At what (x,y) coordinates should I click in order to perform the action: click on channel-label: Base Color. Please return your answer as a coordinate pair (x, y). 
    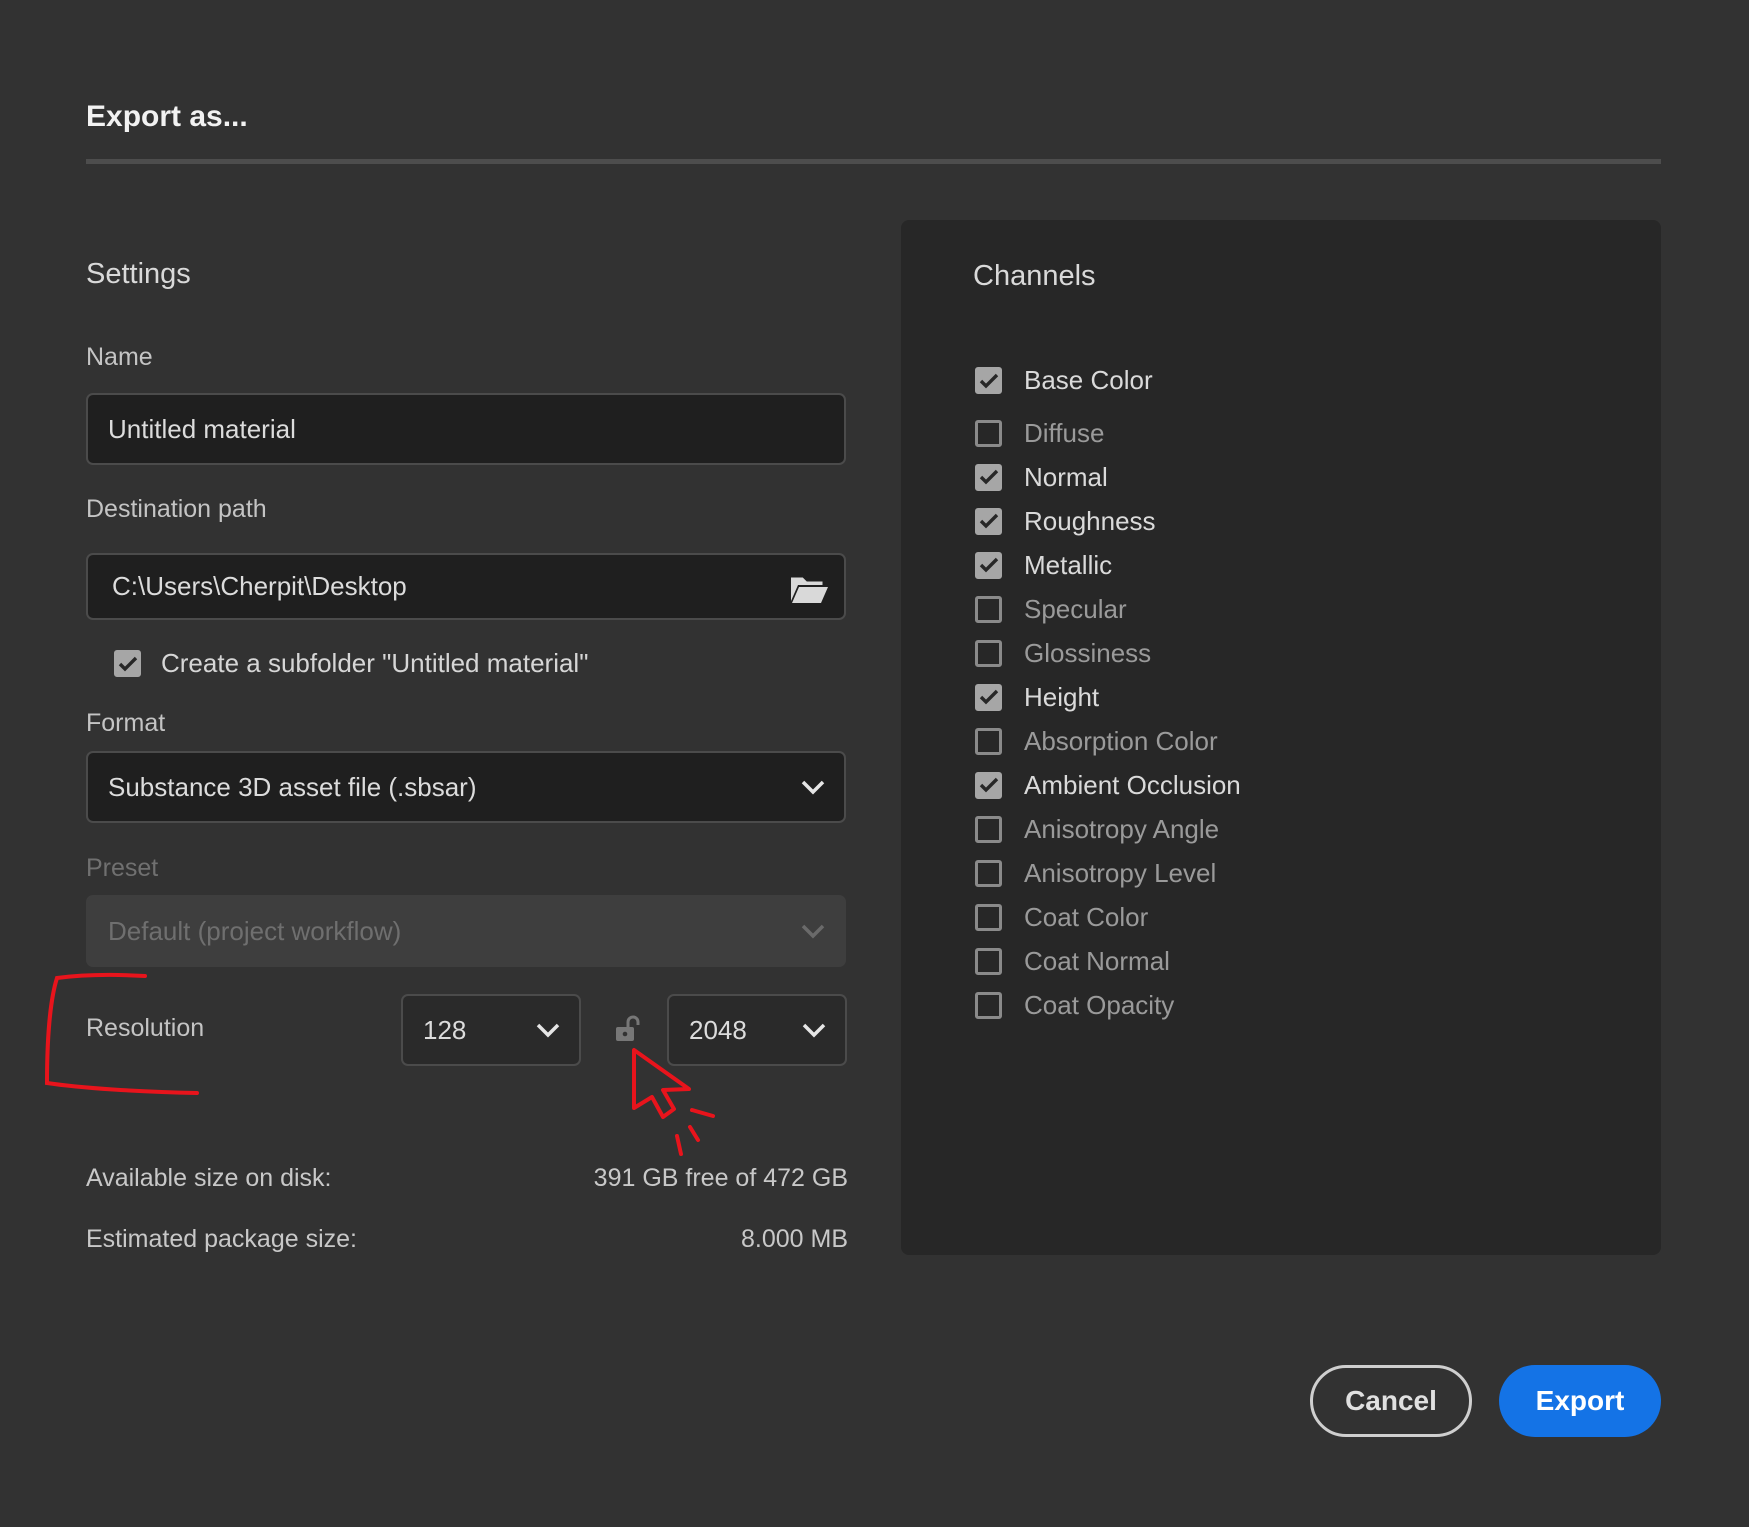
    Looking at the image, I should click on (1088, 380).